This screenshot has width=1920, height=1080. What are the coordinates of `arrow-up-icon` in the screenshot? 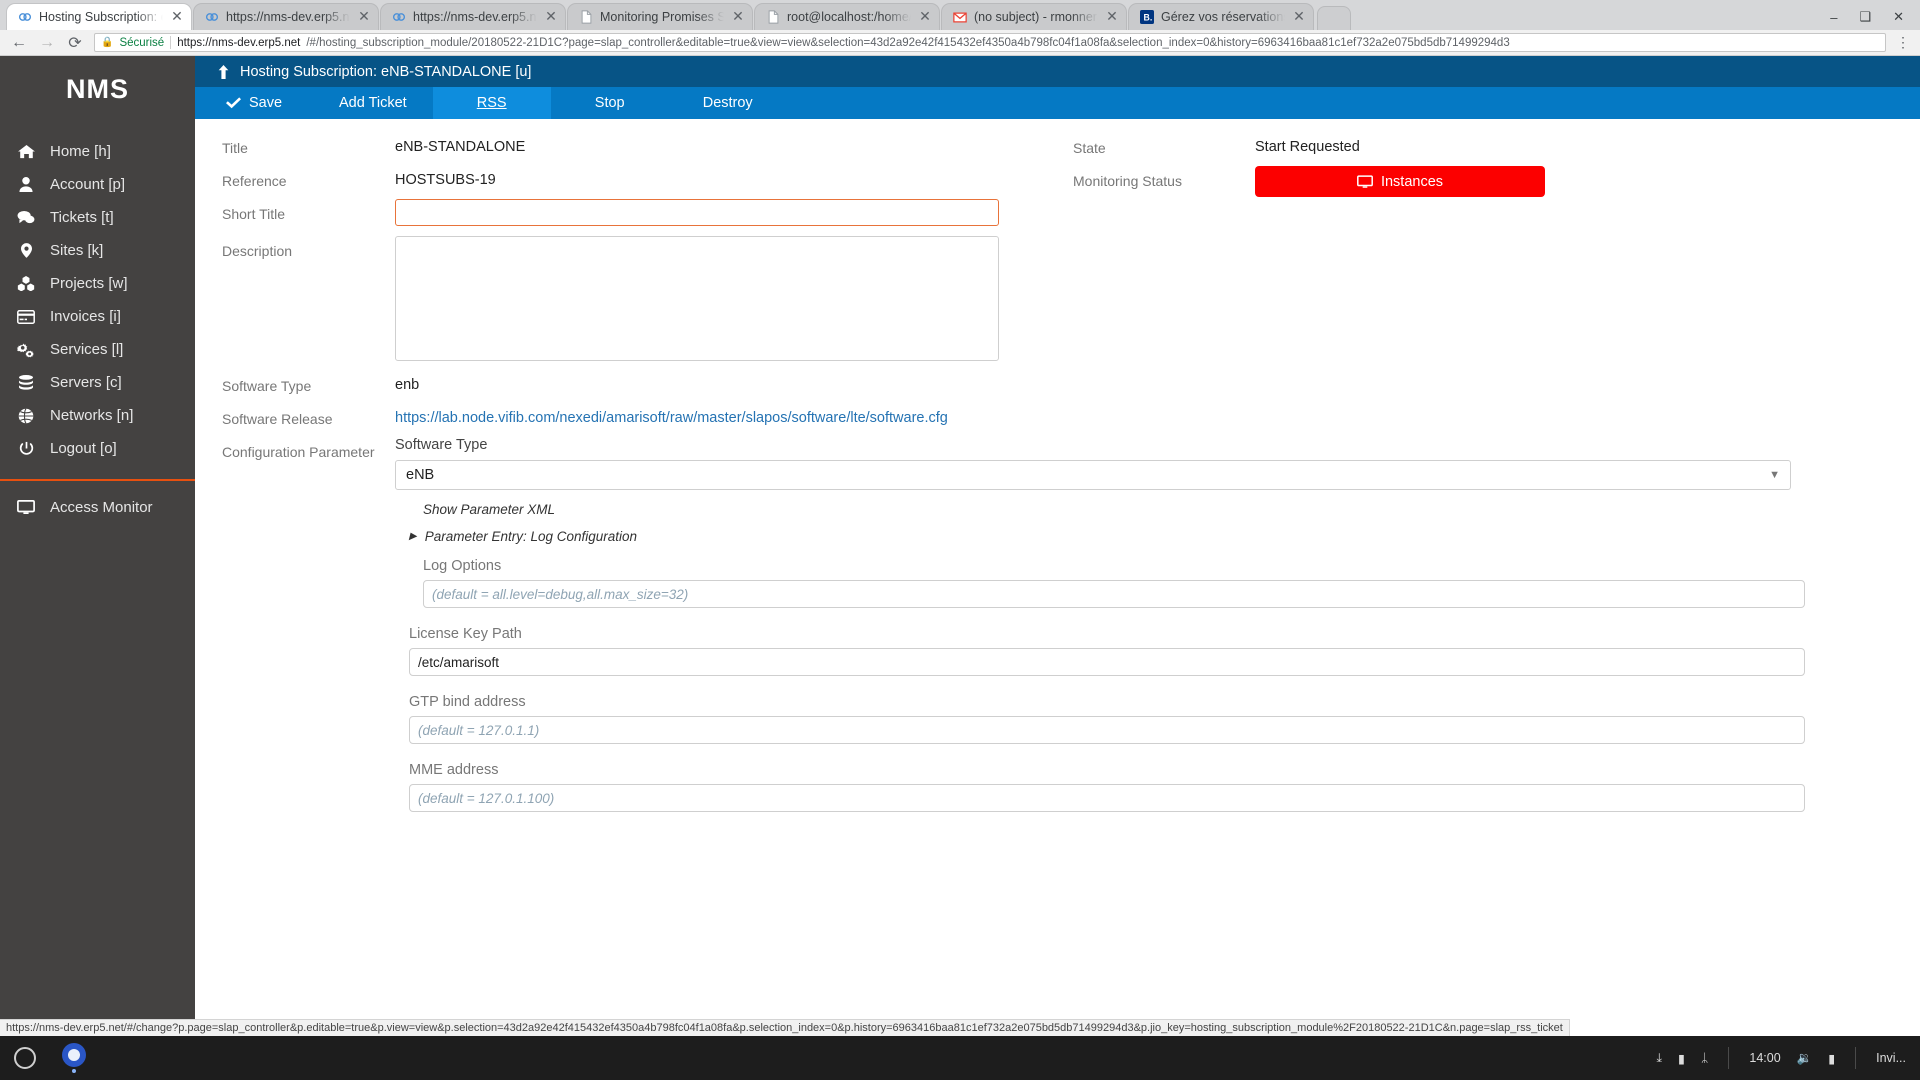 It's located at (223, 71).